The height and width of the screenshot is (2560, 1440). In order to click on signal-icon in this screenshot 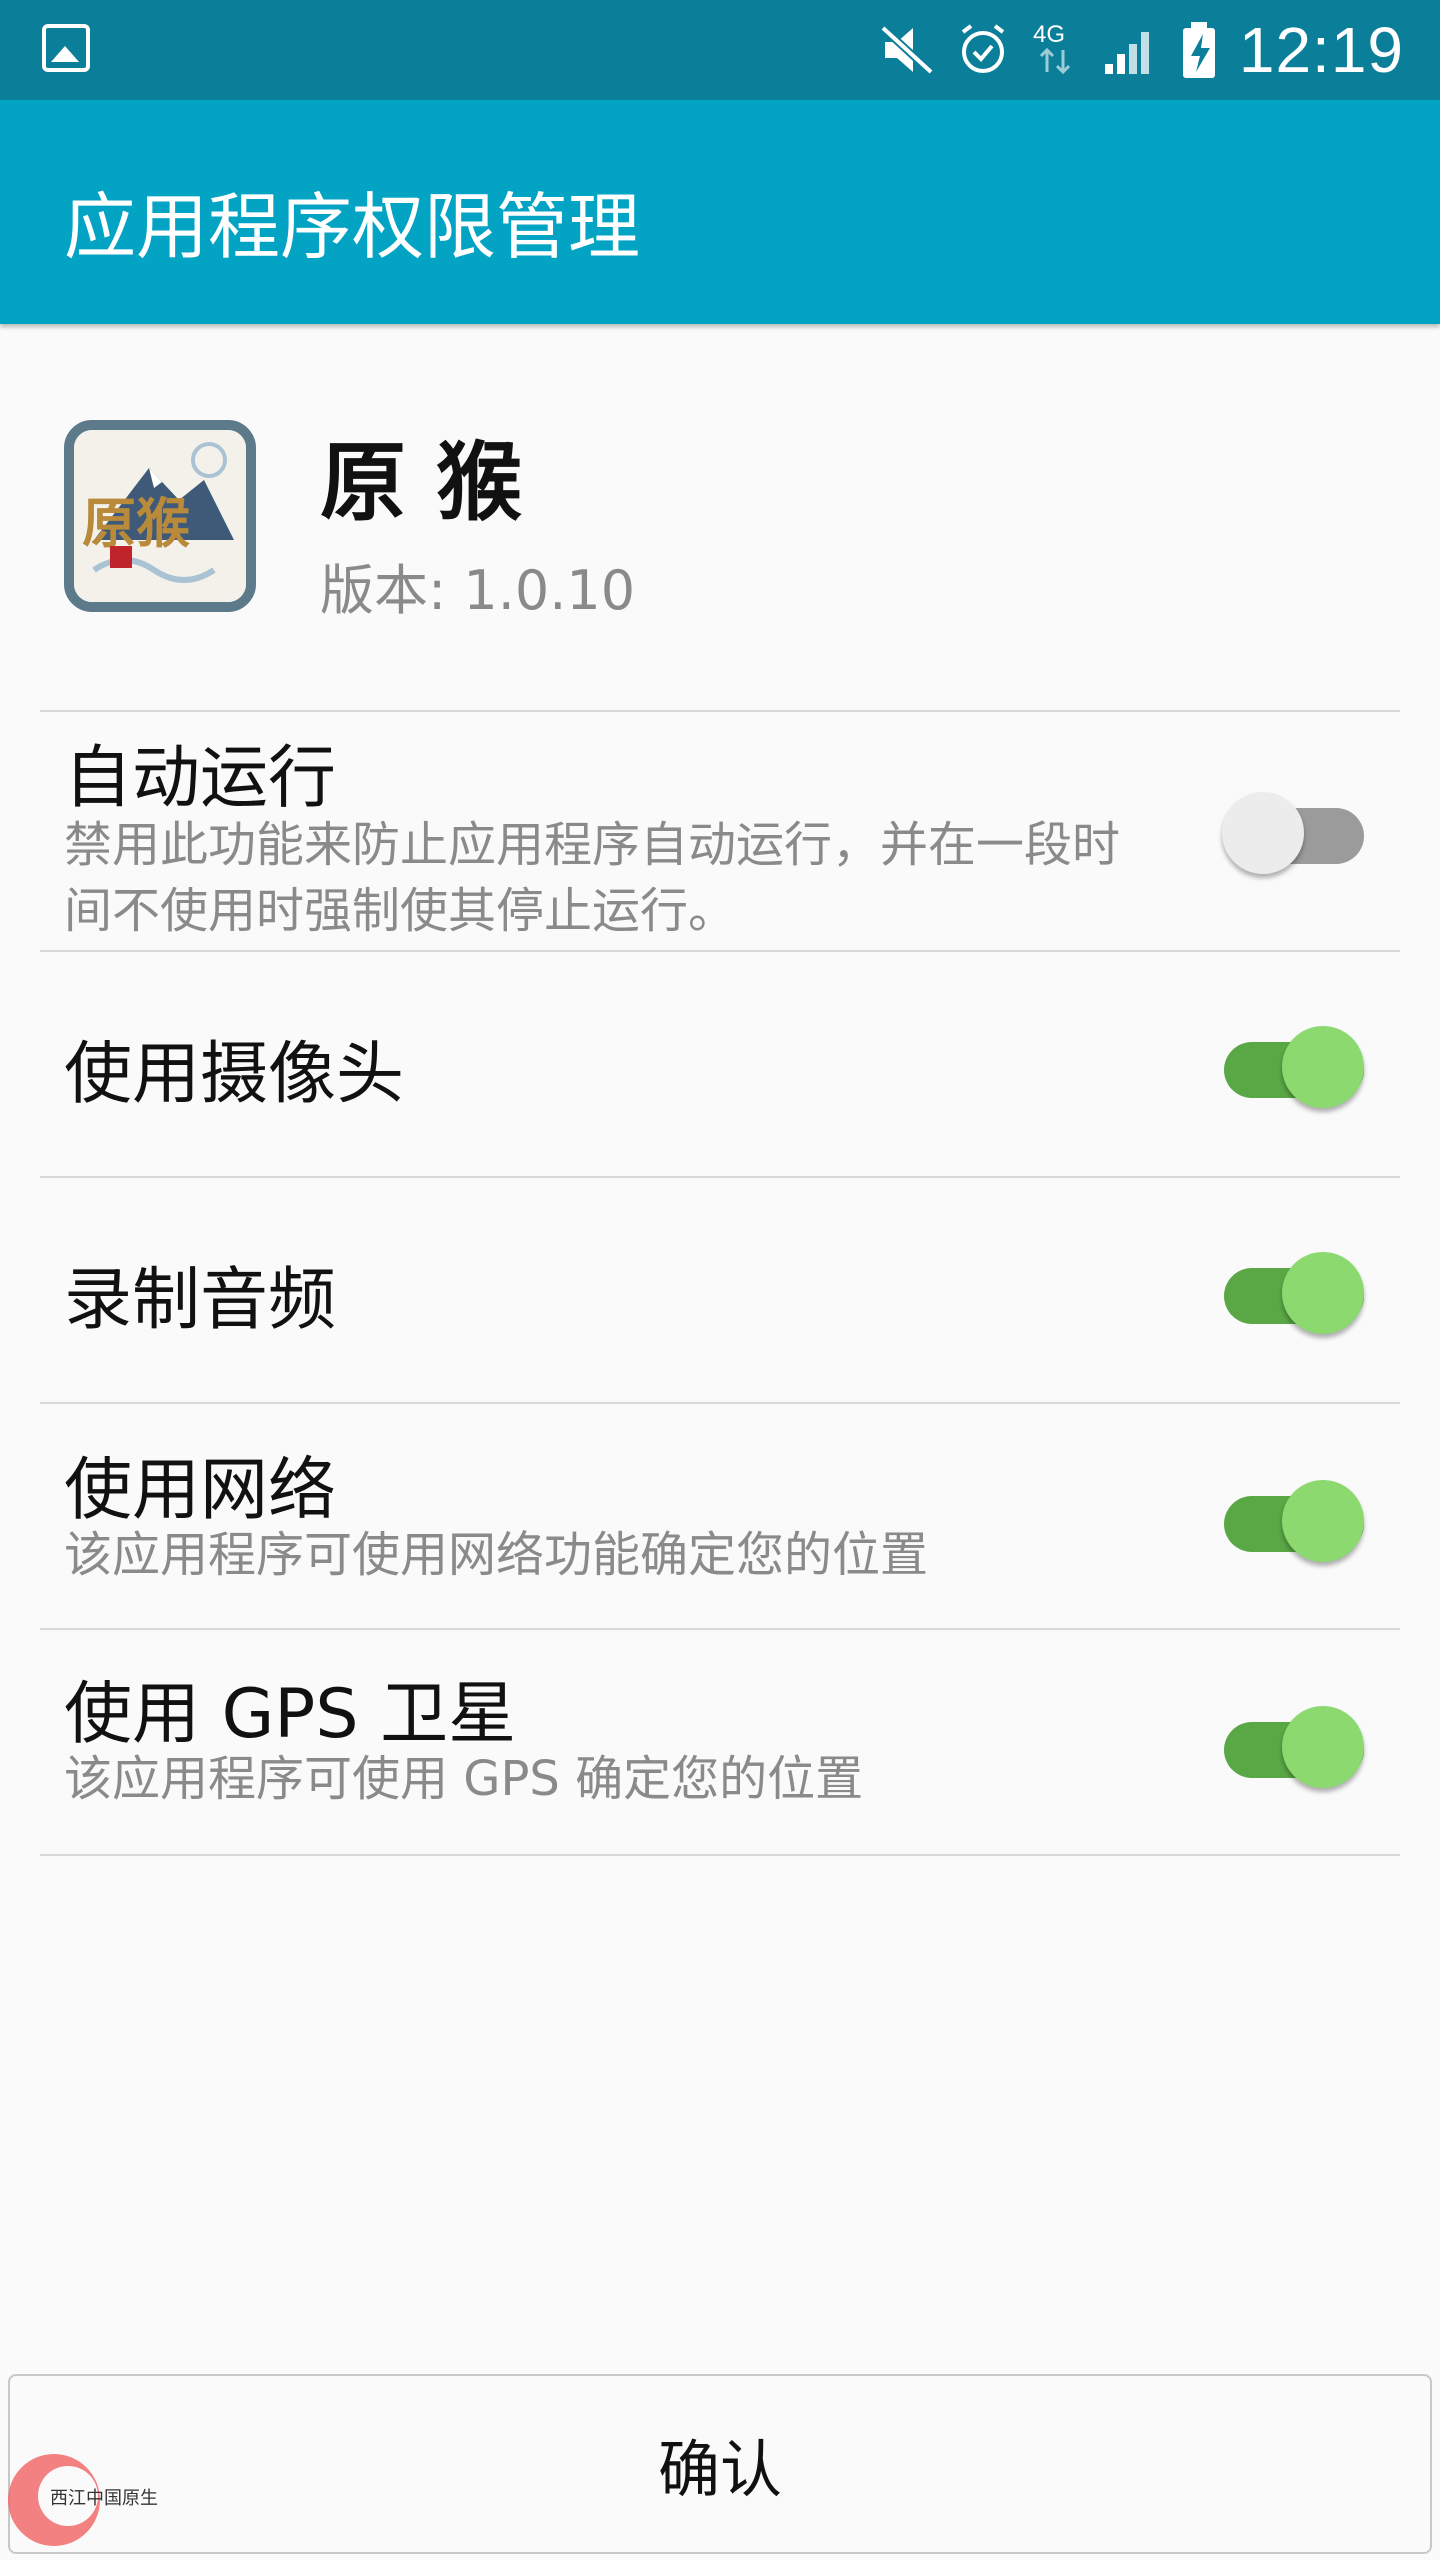, I will do `click(1126, 53)`.